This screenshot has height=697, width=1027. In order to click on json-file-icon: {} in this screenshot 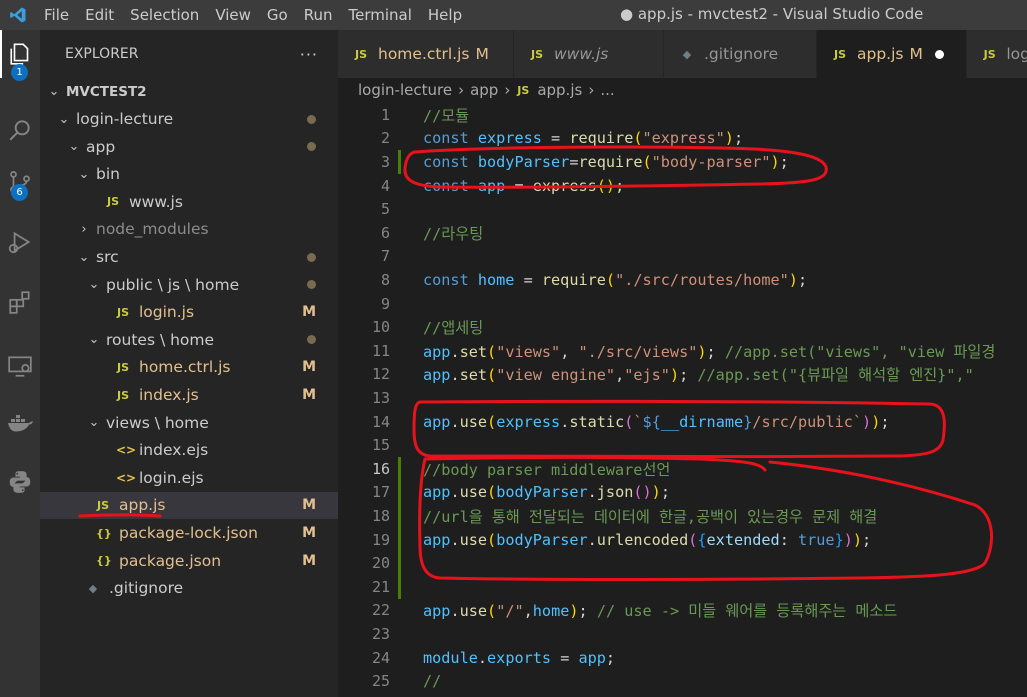, I will do `click(104, 533)`.